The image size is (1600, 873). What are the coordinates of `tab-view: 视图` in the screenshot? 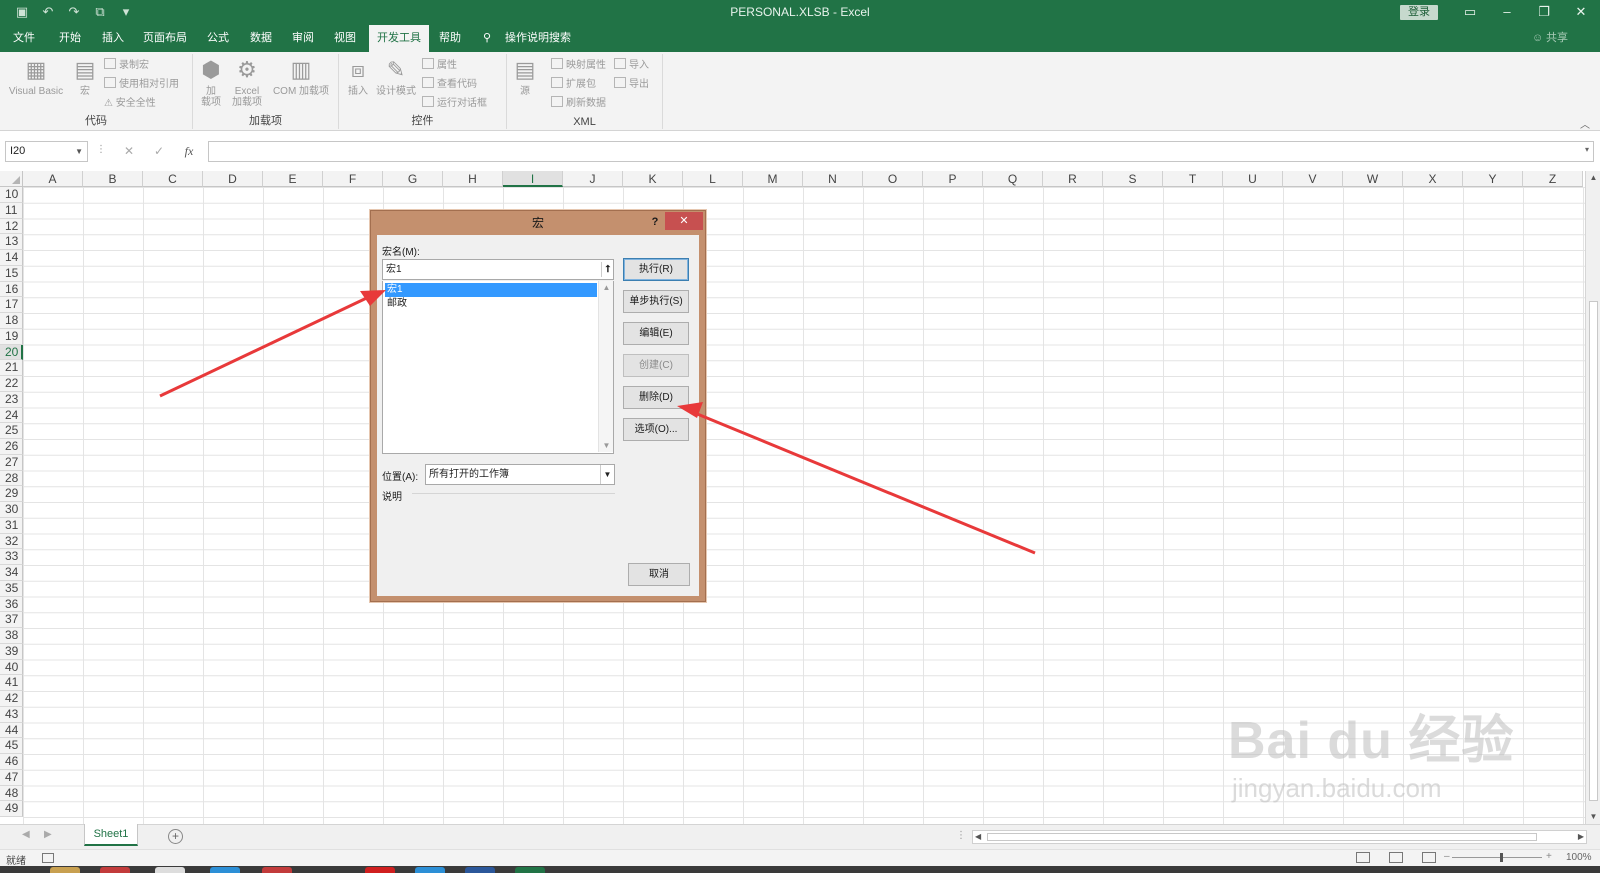 It's located at (345, 38).